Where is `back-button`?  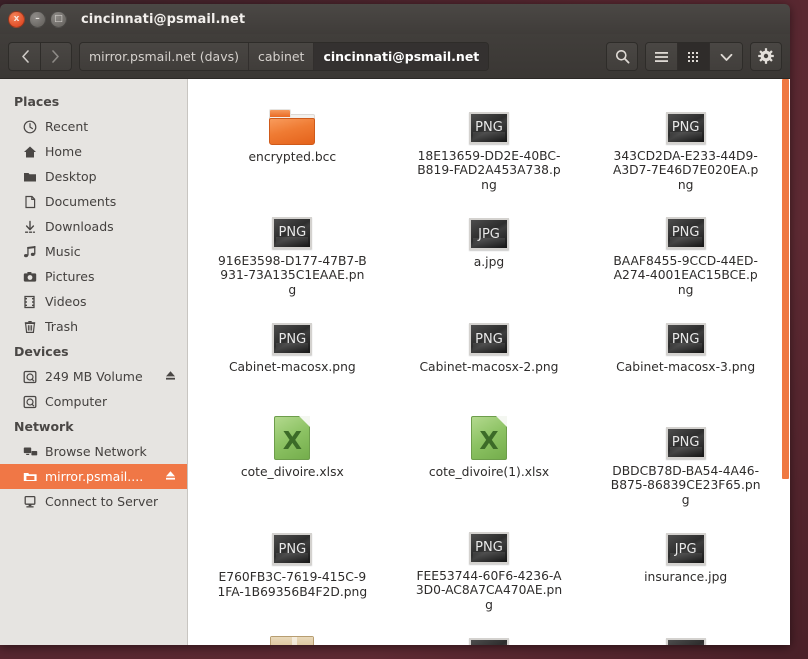 back-button is located at coordinates (24, 56).